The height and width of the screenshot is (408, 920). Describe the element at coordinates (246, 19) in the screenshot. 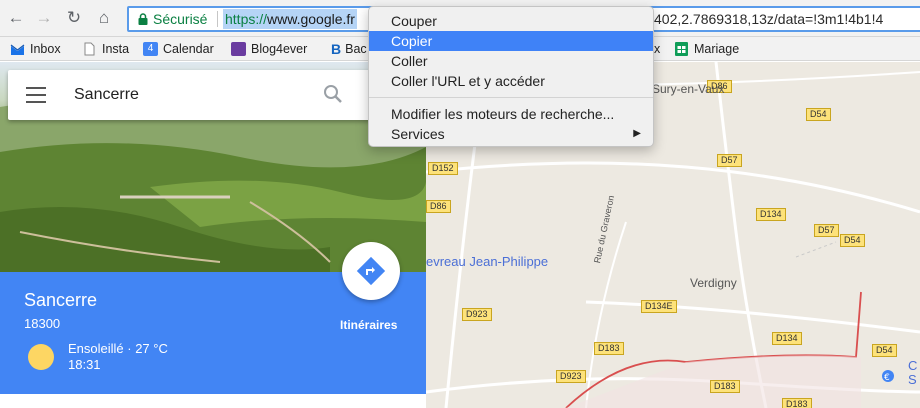

I see `url-protocol: https://` at that location.